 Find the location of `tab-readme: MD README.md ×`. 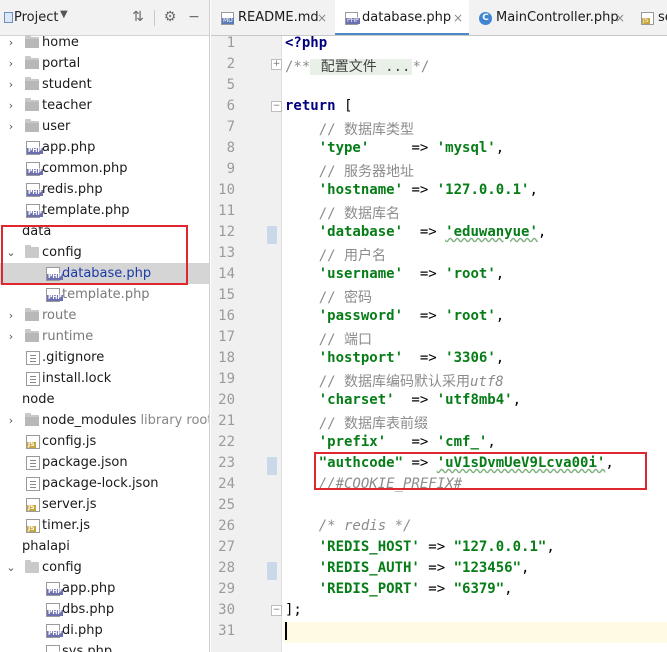

tab-readme: MD README.md × is located at coordinates (273, 17).